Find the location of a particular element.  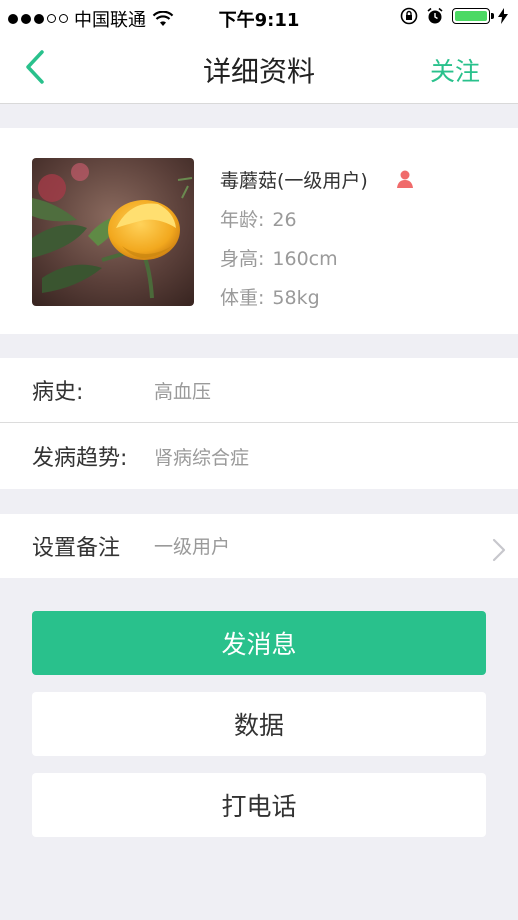

orientation-lock-icon is located at coordinates (409, 16).